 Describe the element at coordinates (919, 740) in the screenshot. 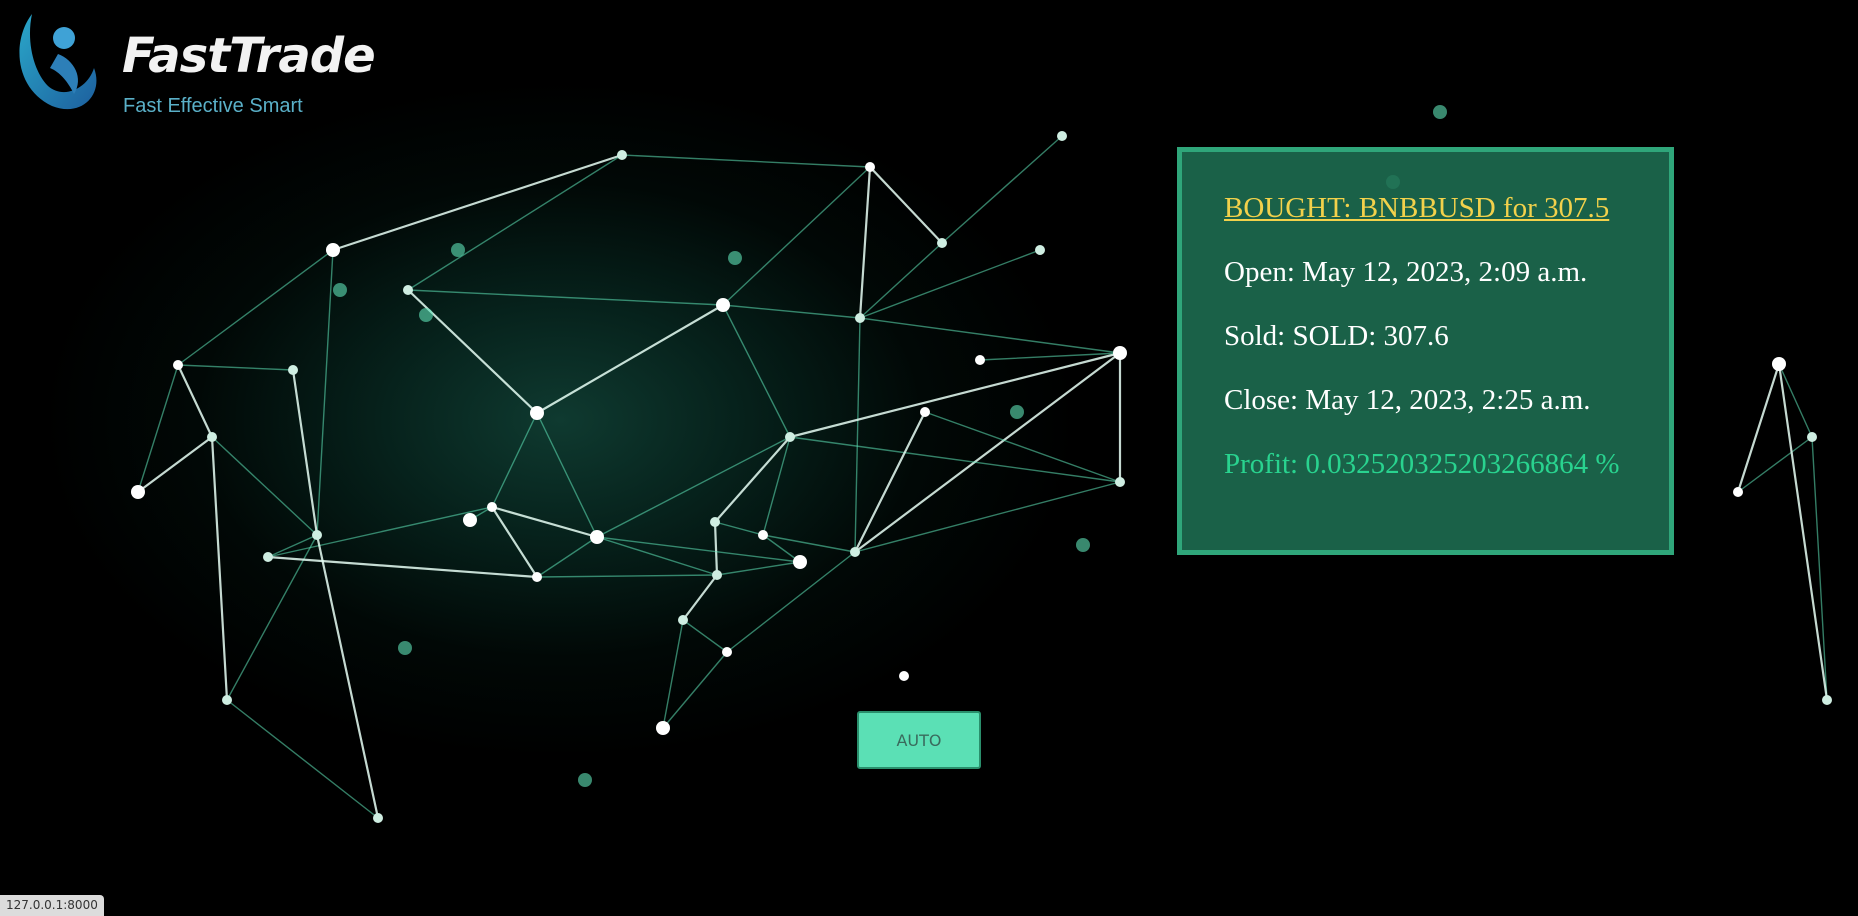

I see `auto-button: AUTO` at that location.